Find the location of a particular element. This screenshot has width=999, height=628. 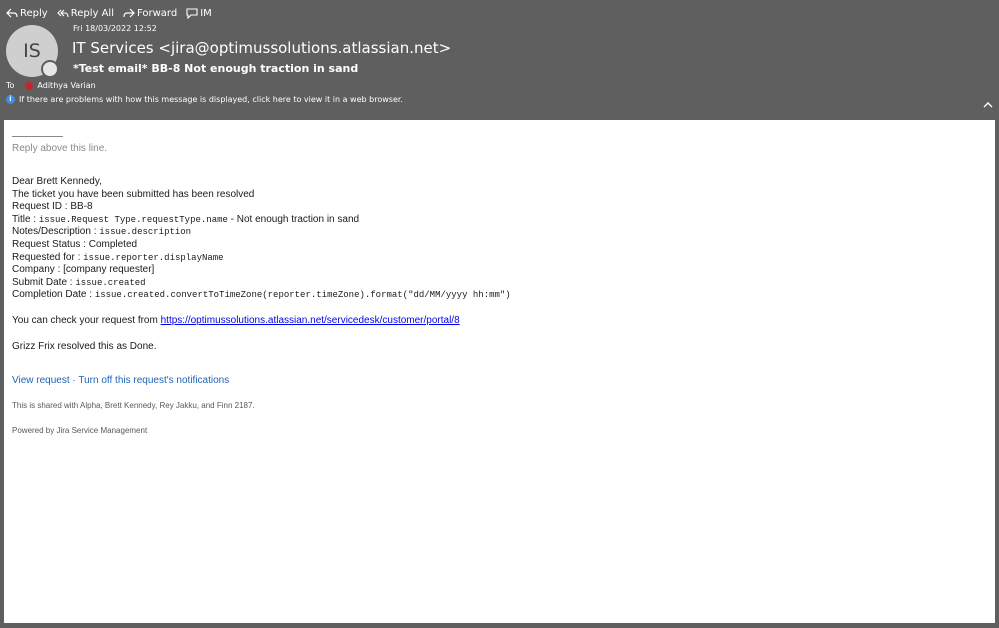

reply-all-icon is located at coordinates (62, 13).